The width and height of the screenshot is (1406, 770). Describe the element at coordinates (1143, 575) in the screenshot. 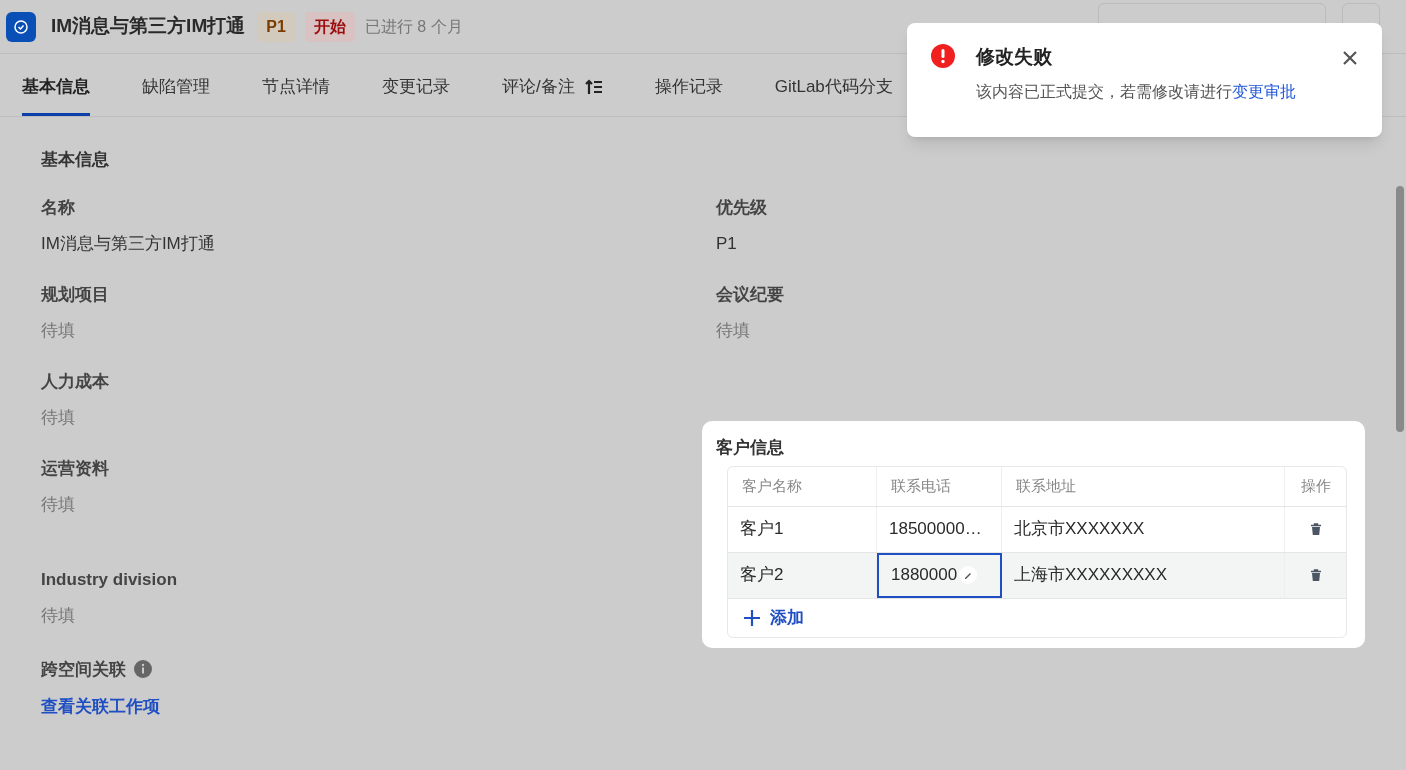

I see `table-cell: 上海市XXXXXXXXX` at that location.